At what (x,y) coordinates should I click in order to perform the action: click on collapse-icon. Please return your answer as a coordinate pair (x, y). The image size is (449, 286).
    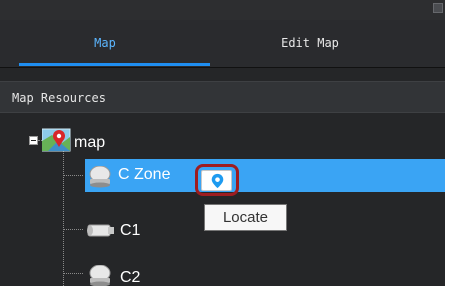
    Looking at the image, I should click on (33, 140).